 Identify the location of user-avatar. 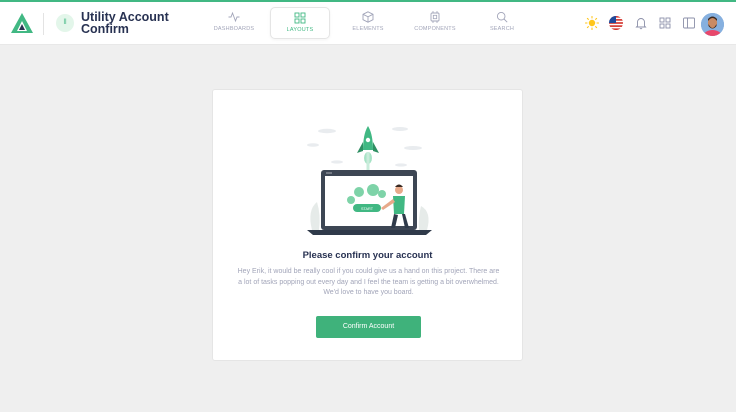
(712, 24).